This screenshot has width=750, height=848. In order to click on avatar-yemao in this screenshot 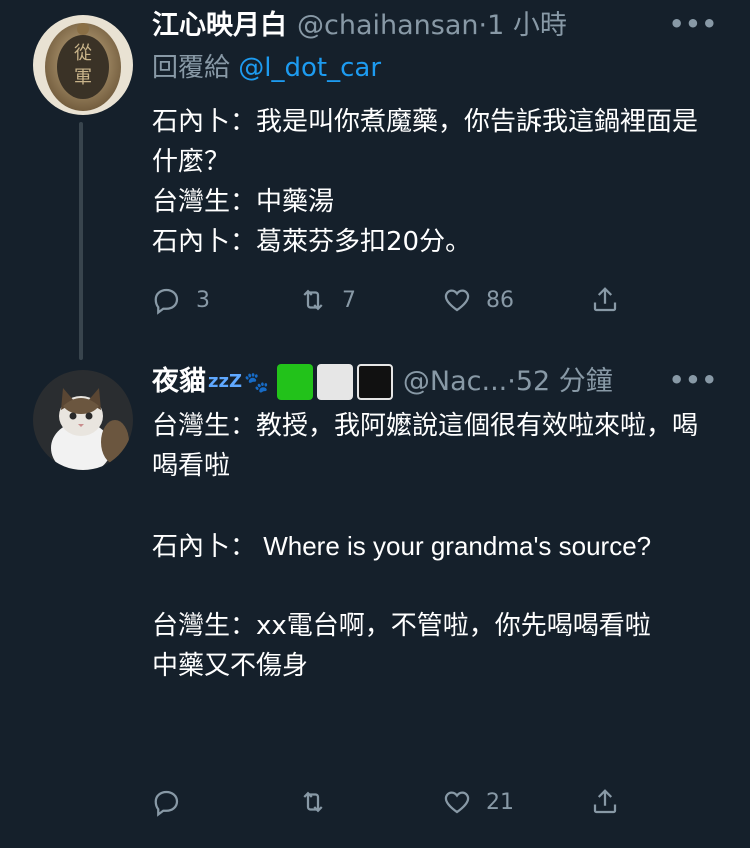, I will do `click(83, 420)`.